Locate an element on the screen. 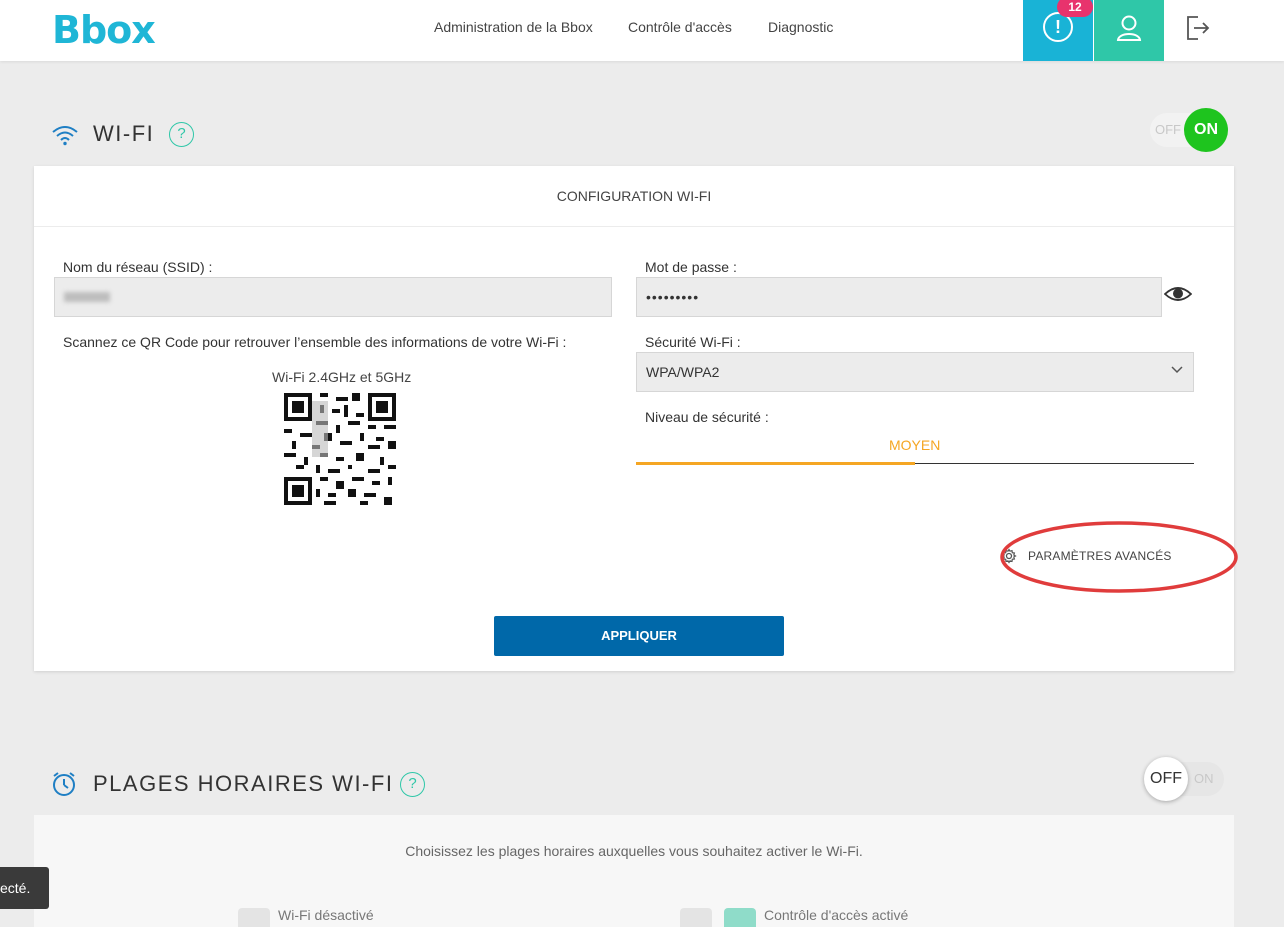  plages-toggle: ON OFF is located at coordinates (1184, 779).